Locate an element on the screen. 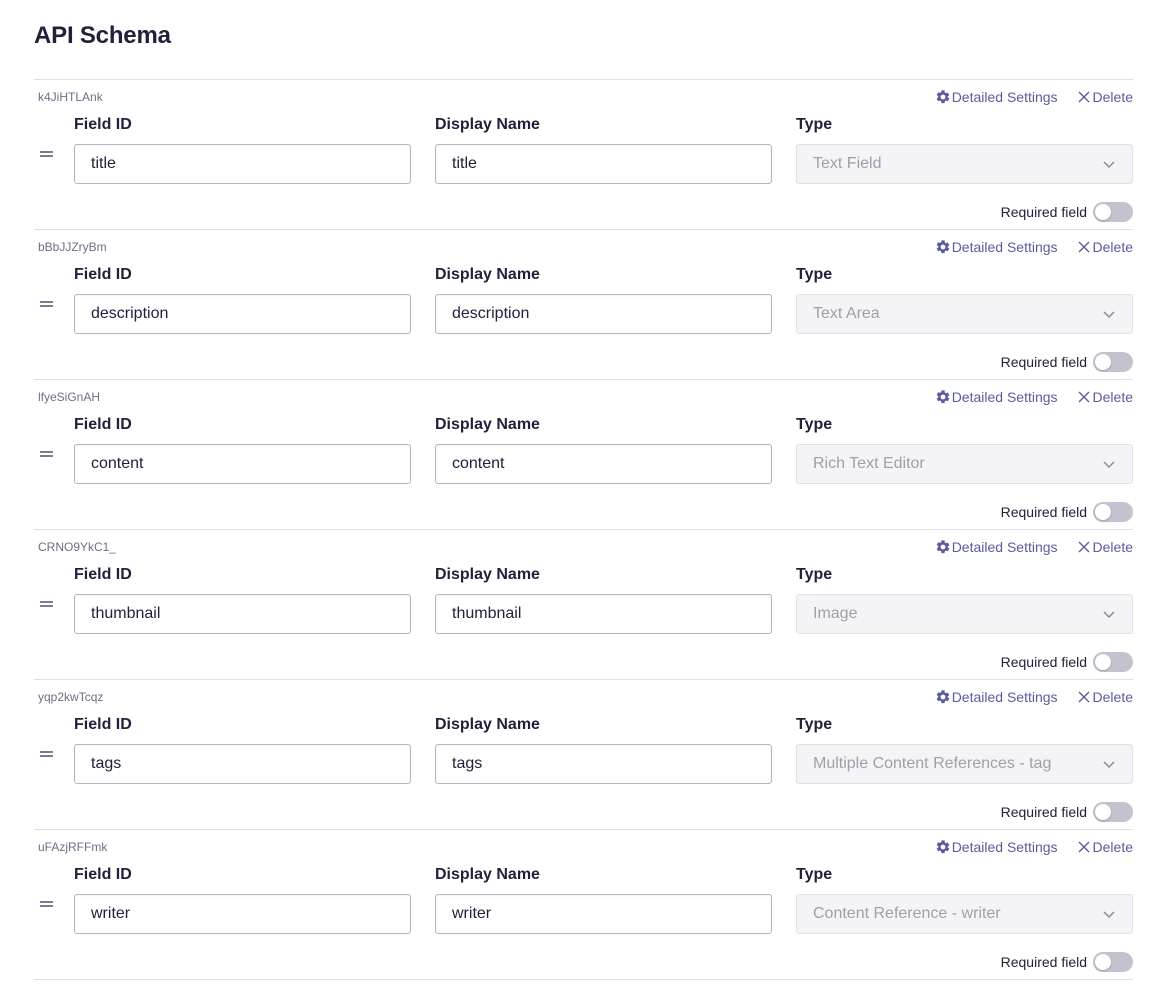 Image resolution: width=1156 pixels, height=1008 pixels. field-uid: k4JiHTLAnk is located at coordinates (70, 97).